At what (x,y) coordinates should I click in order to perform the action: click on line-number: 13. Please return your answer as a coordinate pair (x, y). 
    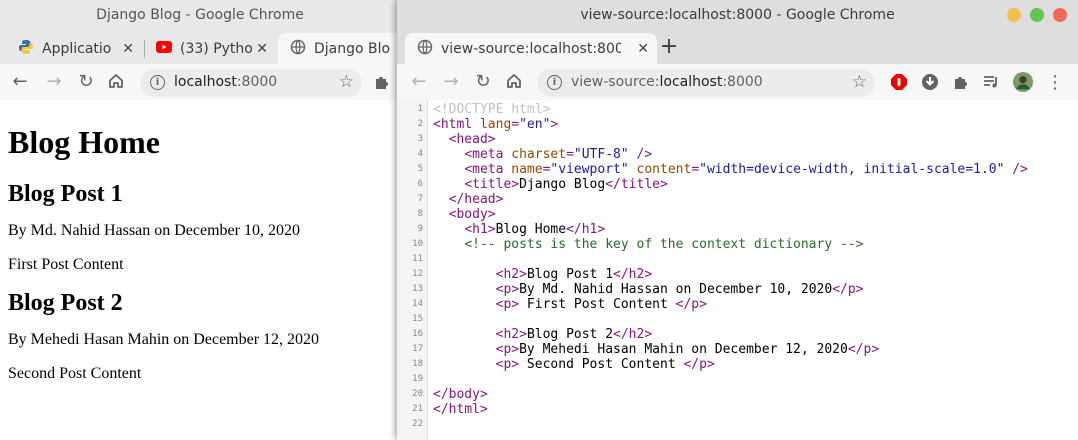
    Looking at the image, I should click on (417, 289).